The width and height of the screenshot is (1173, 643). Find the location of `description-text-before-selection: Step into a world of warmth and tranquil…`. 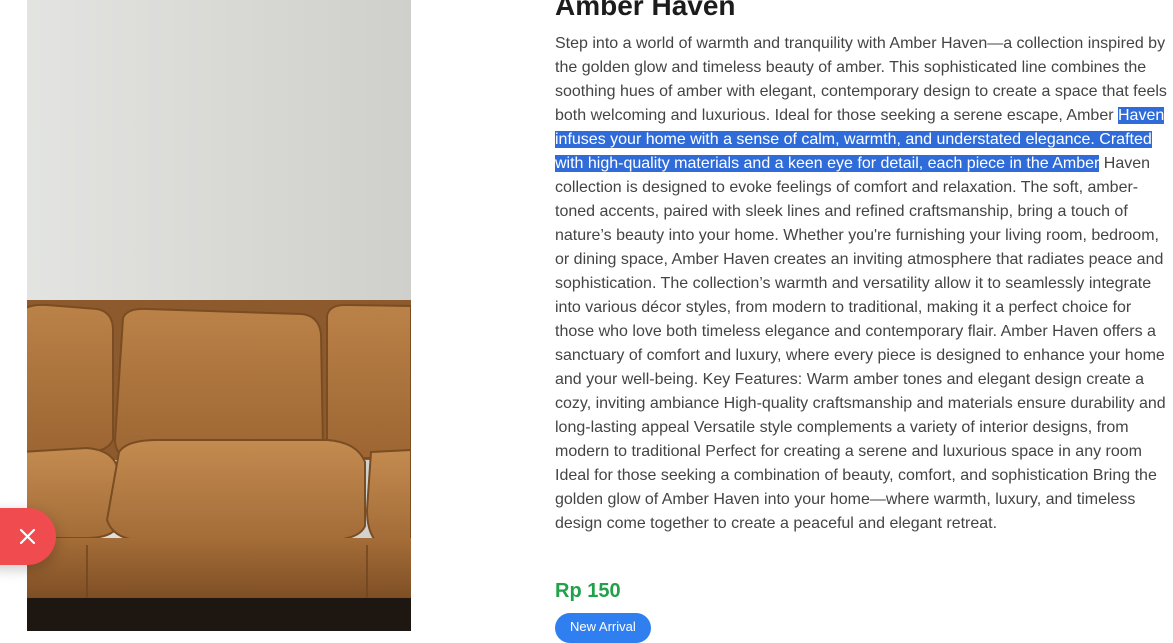

description-text-before-selection: Step into a world of warmth and tranquil… is located at coordinates (861, 79).